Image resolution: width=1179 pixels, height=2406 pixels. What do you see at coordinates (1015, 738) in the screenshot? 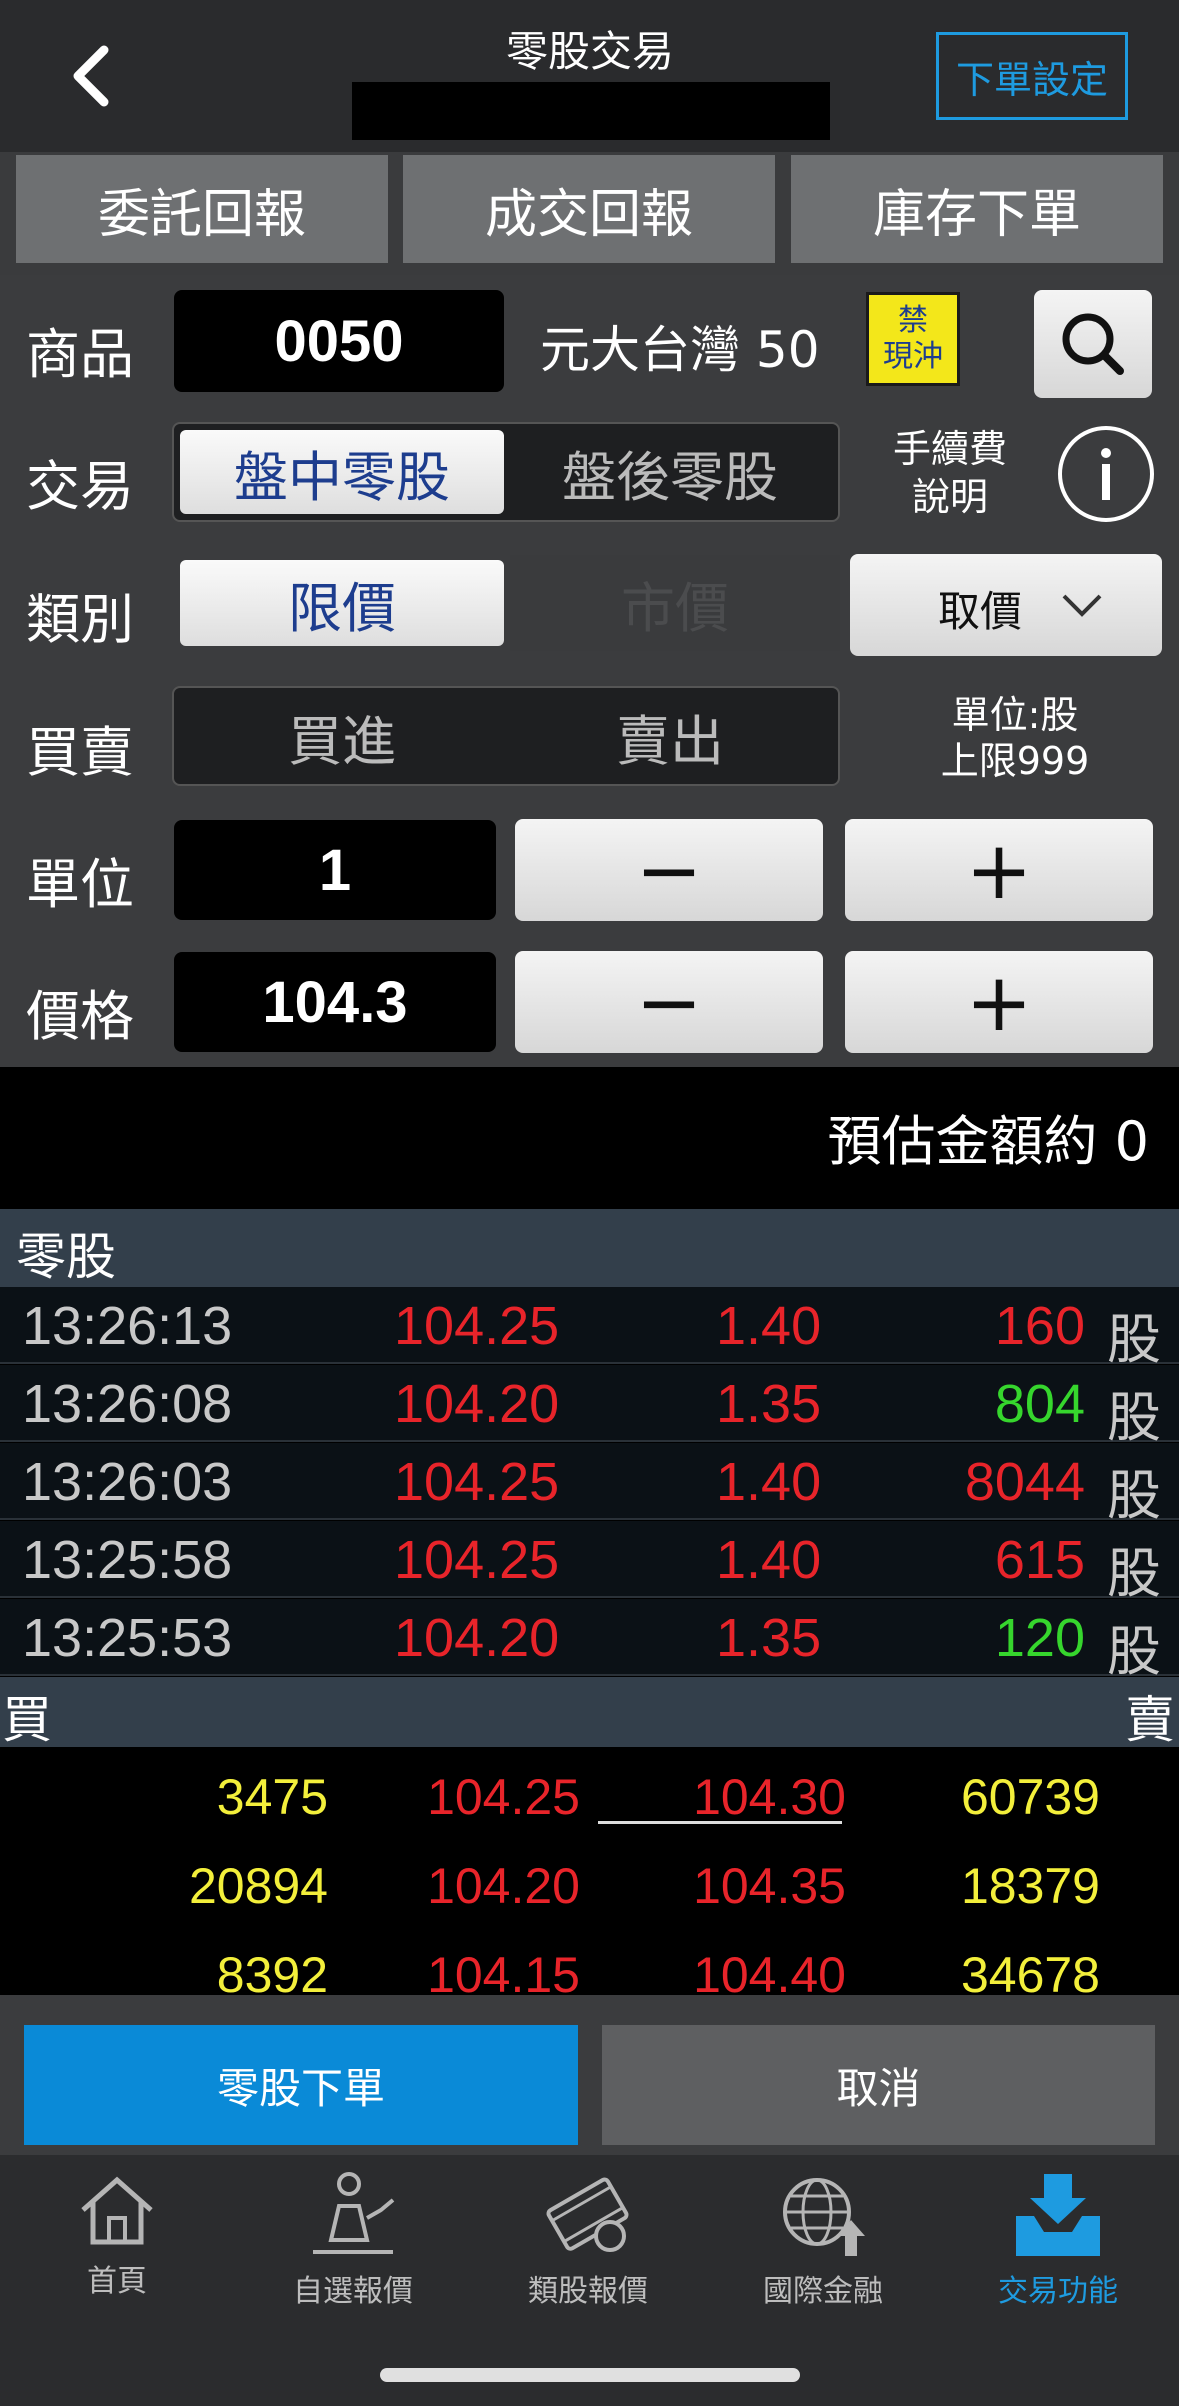
I see `unit-note: 單位:股 上限999` at bounding box center [1015, 738].